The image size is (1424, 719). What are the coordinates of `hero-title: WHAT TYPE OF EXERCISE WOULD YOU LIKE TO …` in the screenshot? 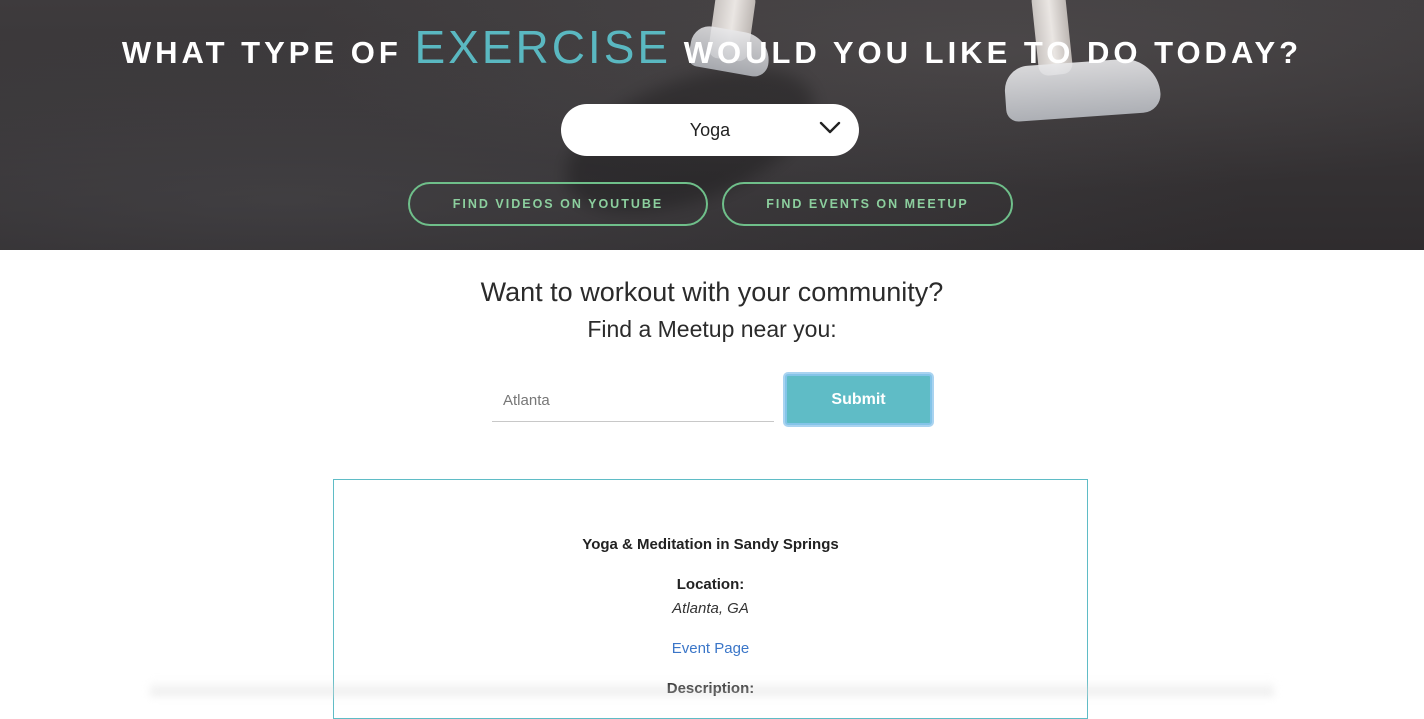 It's located at (712, 47).